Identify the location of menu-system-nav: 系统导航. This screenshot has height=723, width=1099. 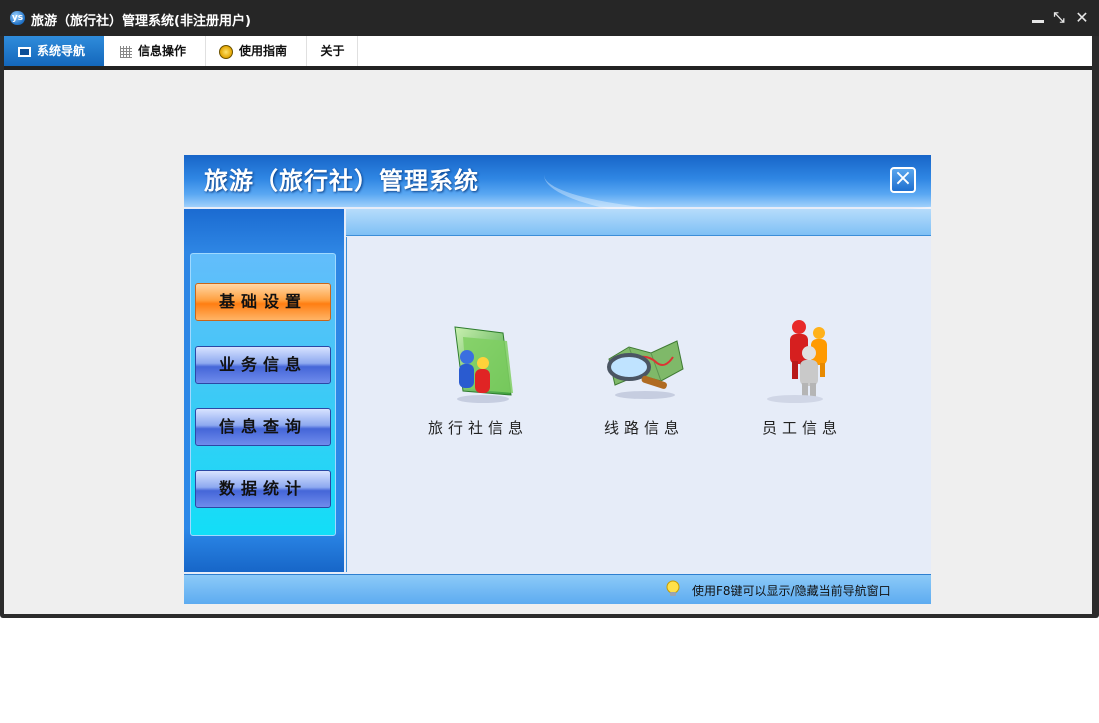
(54, 51).